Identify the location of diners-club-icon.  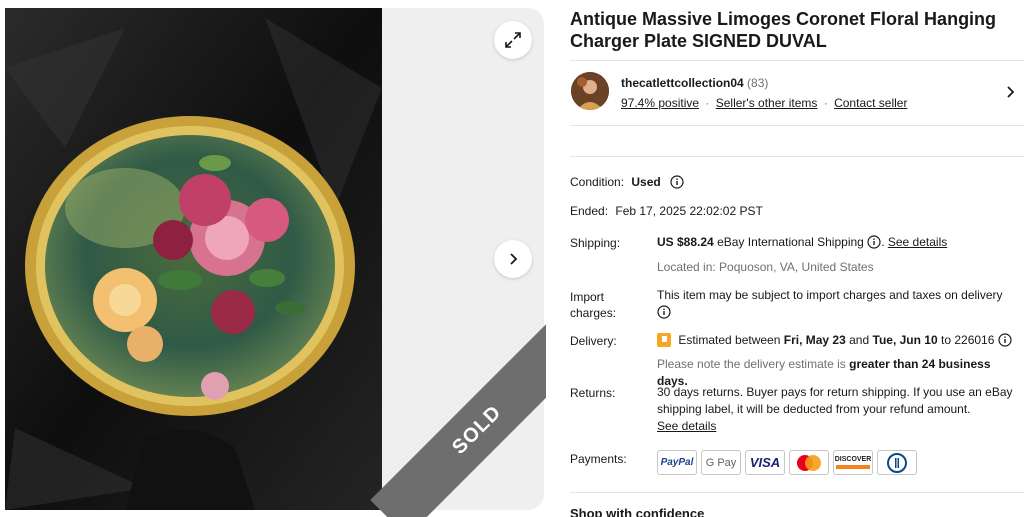
(897, 462).